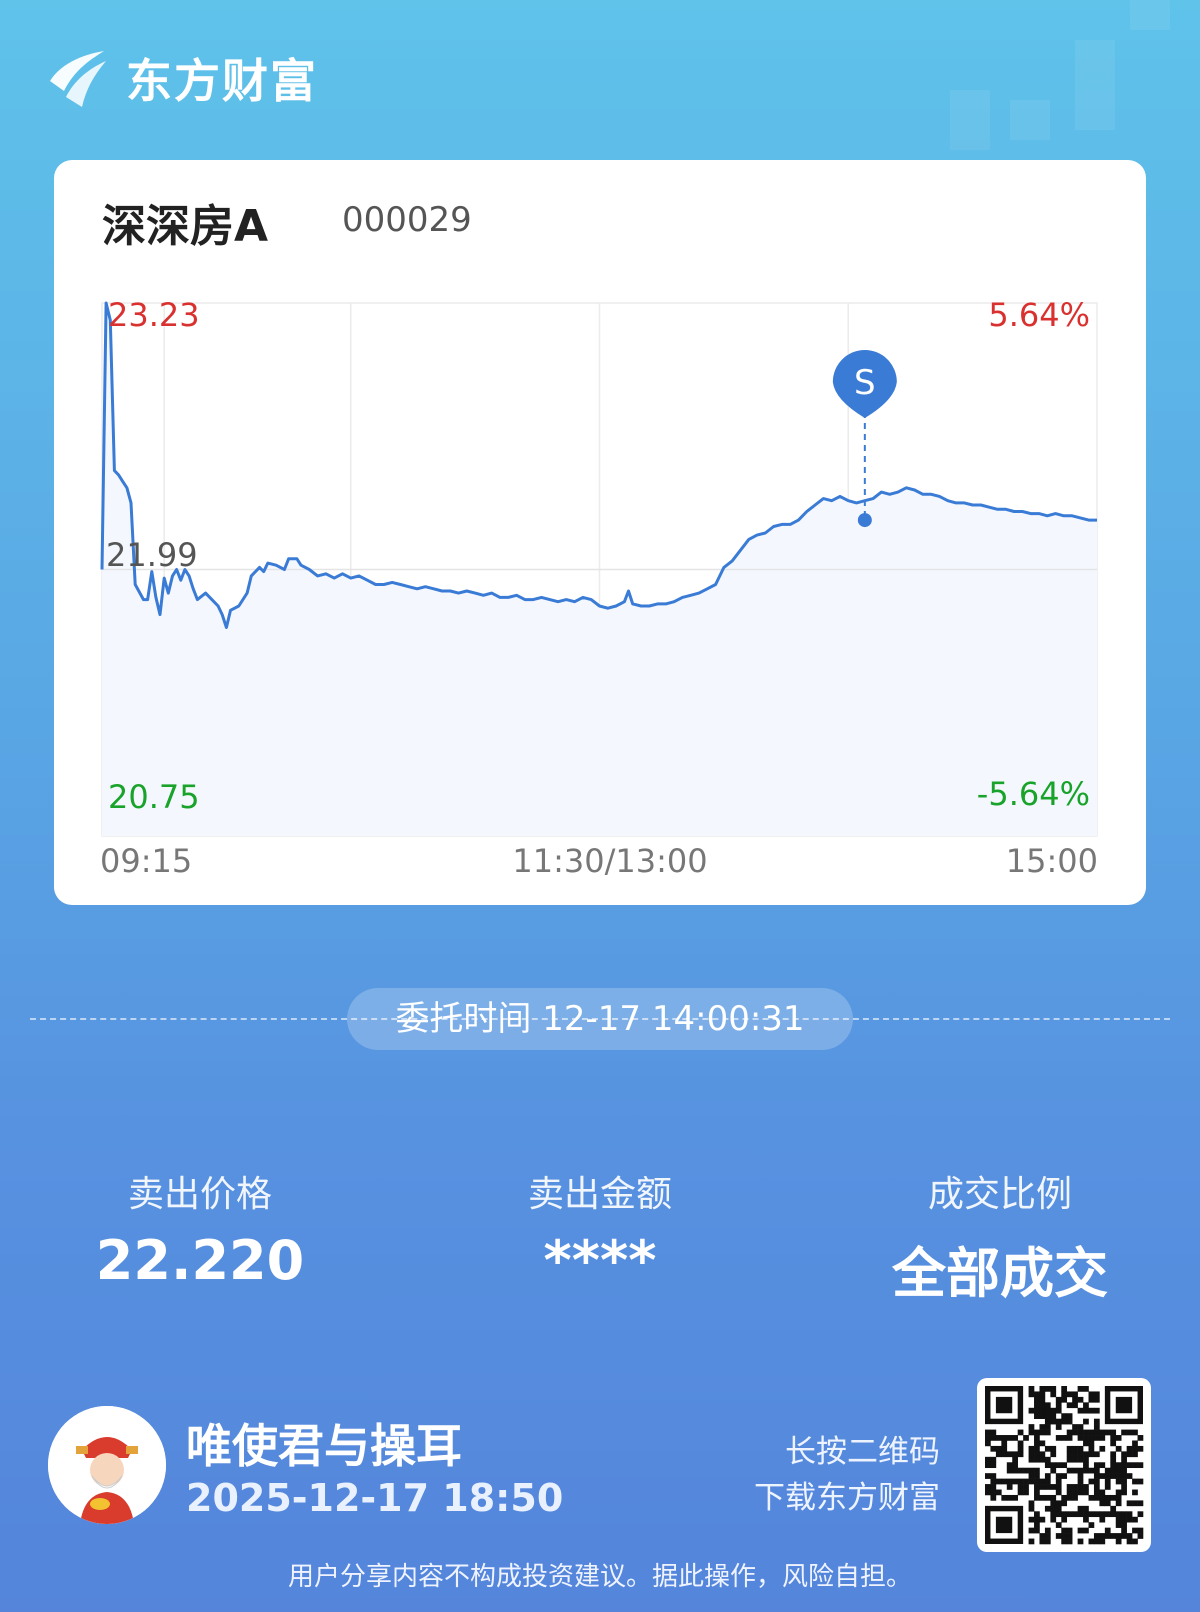 The height and width of the screenshot is (1612, 1200). Describe the element at coordinates (1039, 315) in the screenshot. I see `pct-max-label: 5.64%` at that location.